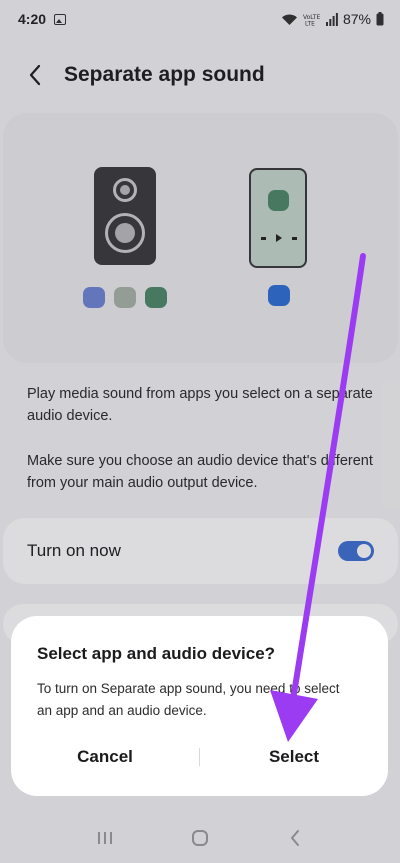 The image size is (400, 863). I want to click on select-button: Select, so click(294, 757).